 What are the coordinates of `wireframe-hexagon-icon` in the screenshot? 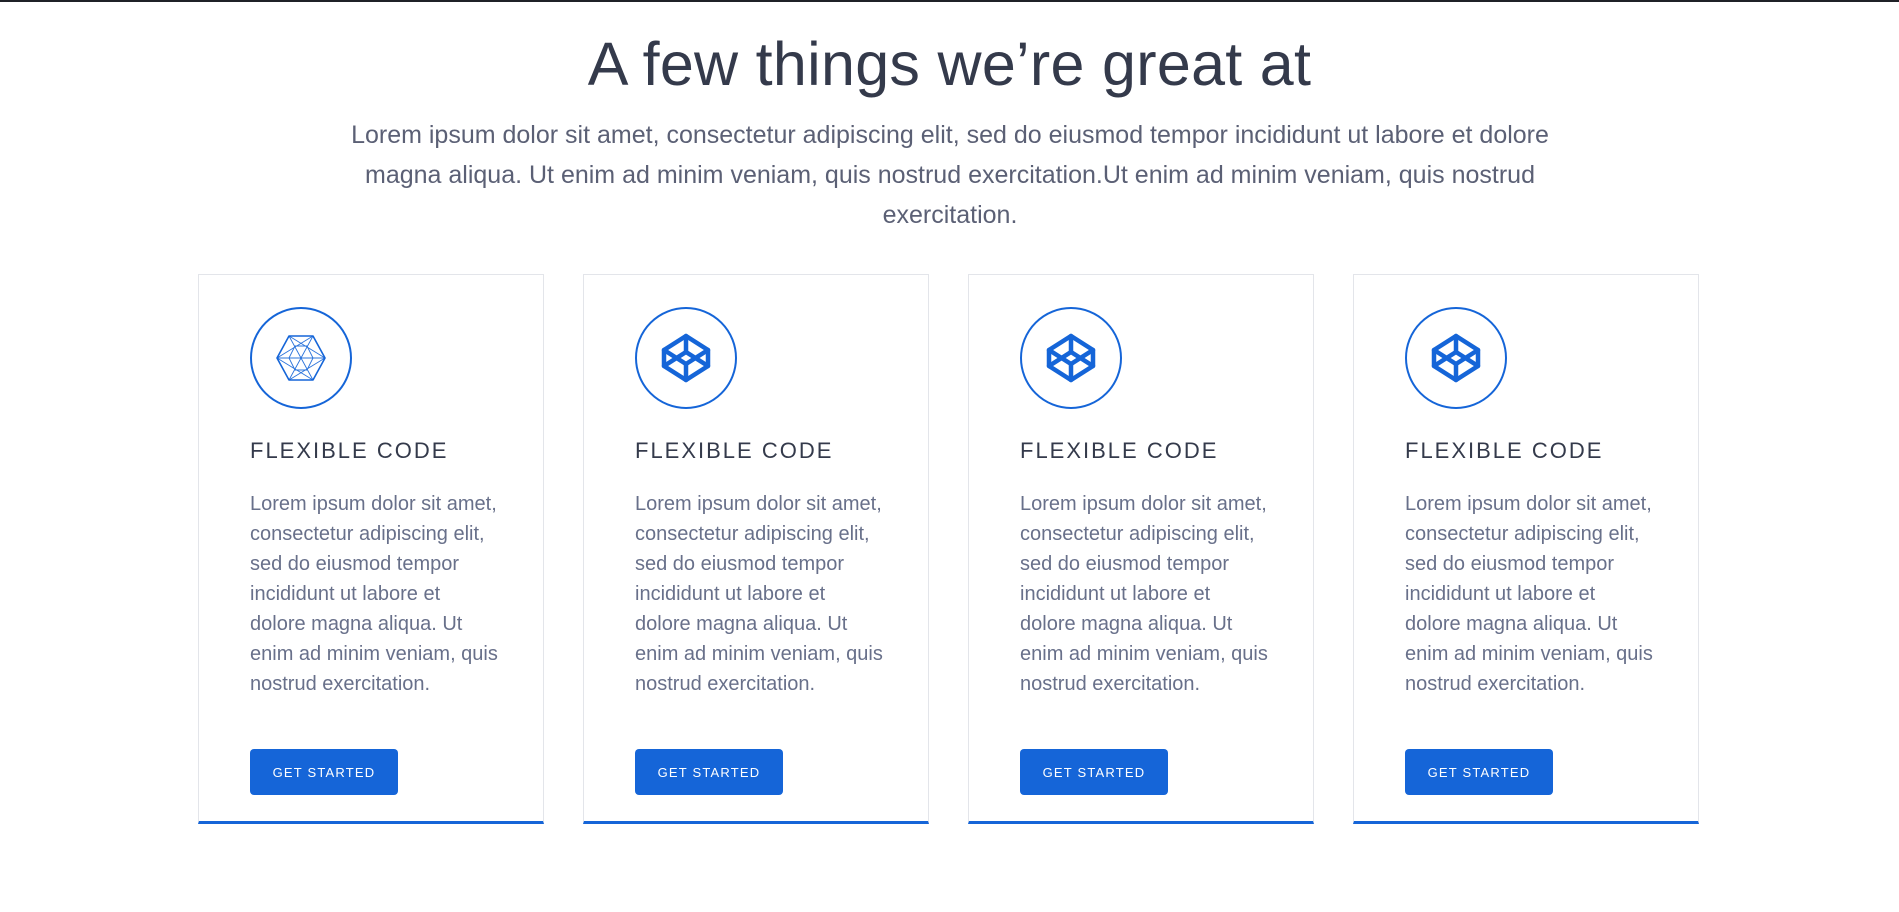 It's located at (301, 358).